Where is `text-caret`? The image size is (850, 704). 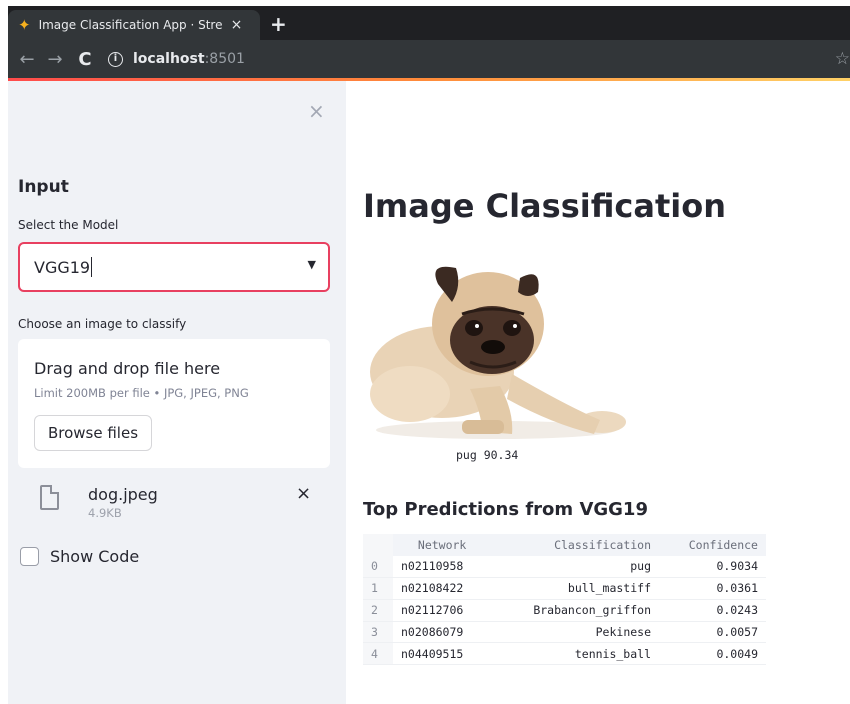
text-caret is located at coordinates (92, 267).